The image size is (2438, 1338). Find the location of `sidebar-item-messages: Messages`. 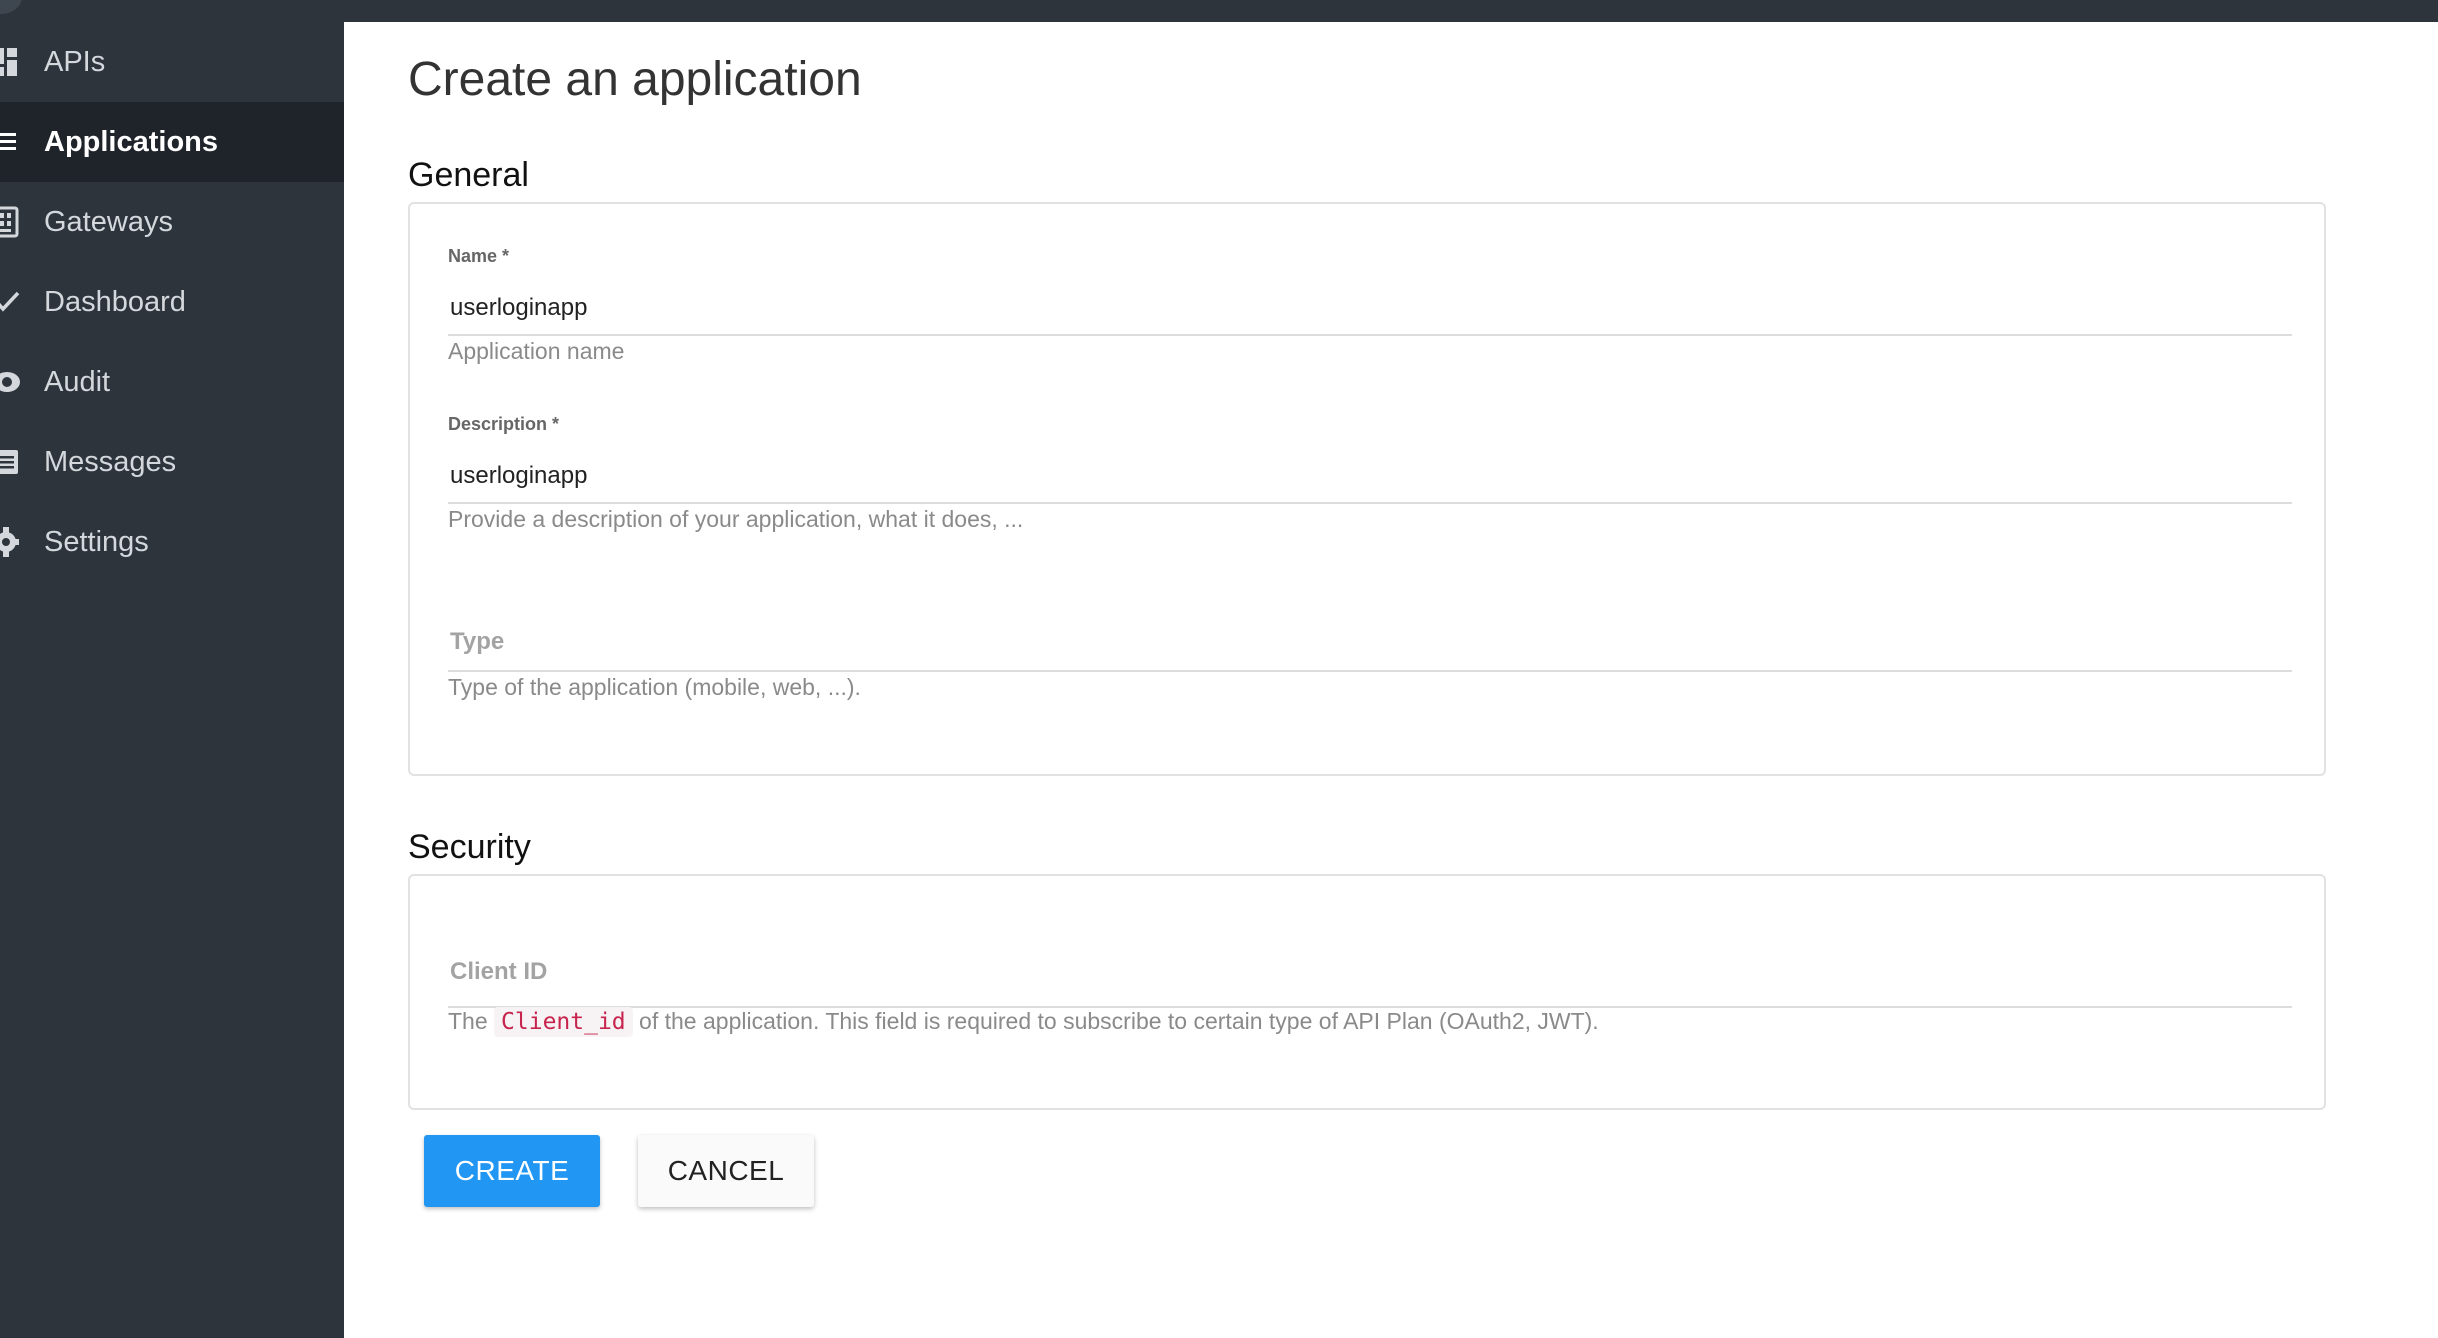

sidebar-item-messages: Messages is located at coordinates (172, 462).